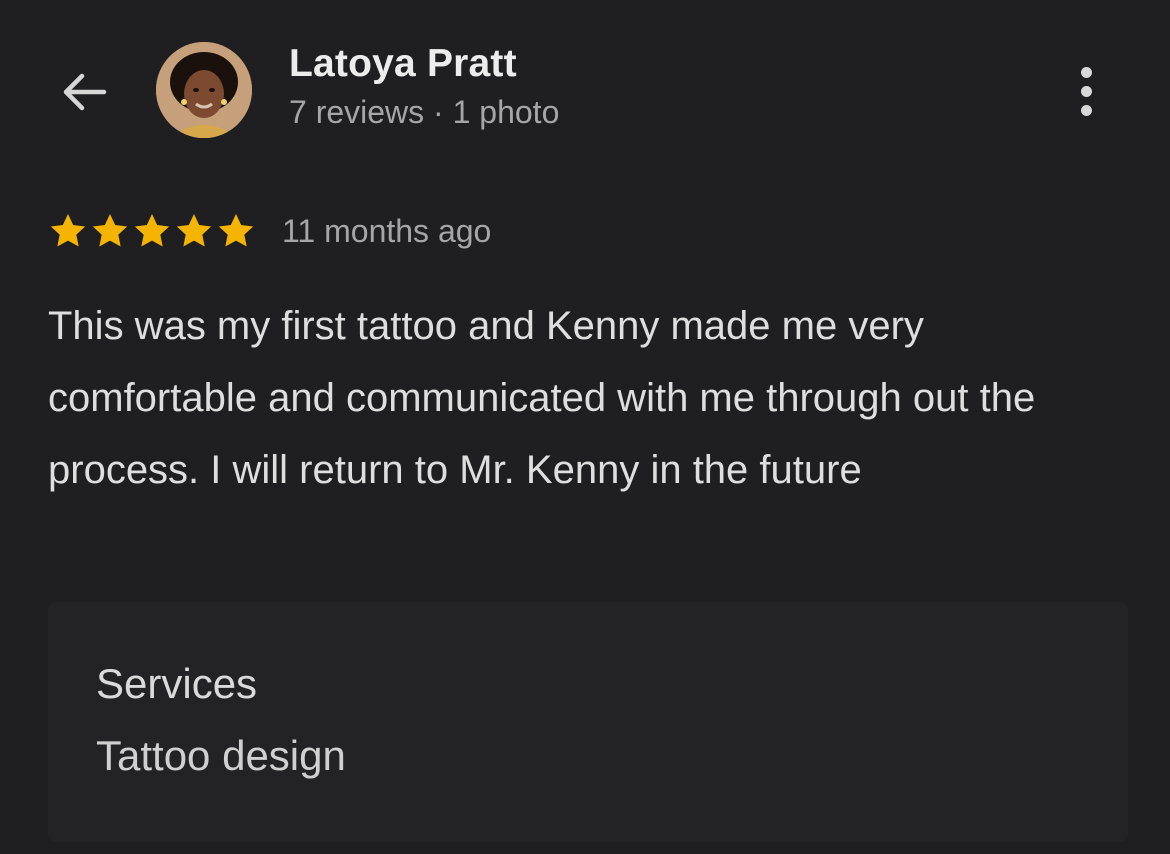 Image resolution: width=1170 pixels, height=854 pixels. I want to click on services-value: Tattoo design, so click(221, 755).